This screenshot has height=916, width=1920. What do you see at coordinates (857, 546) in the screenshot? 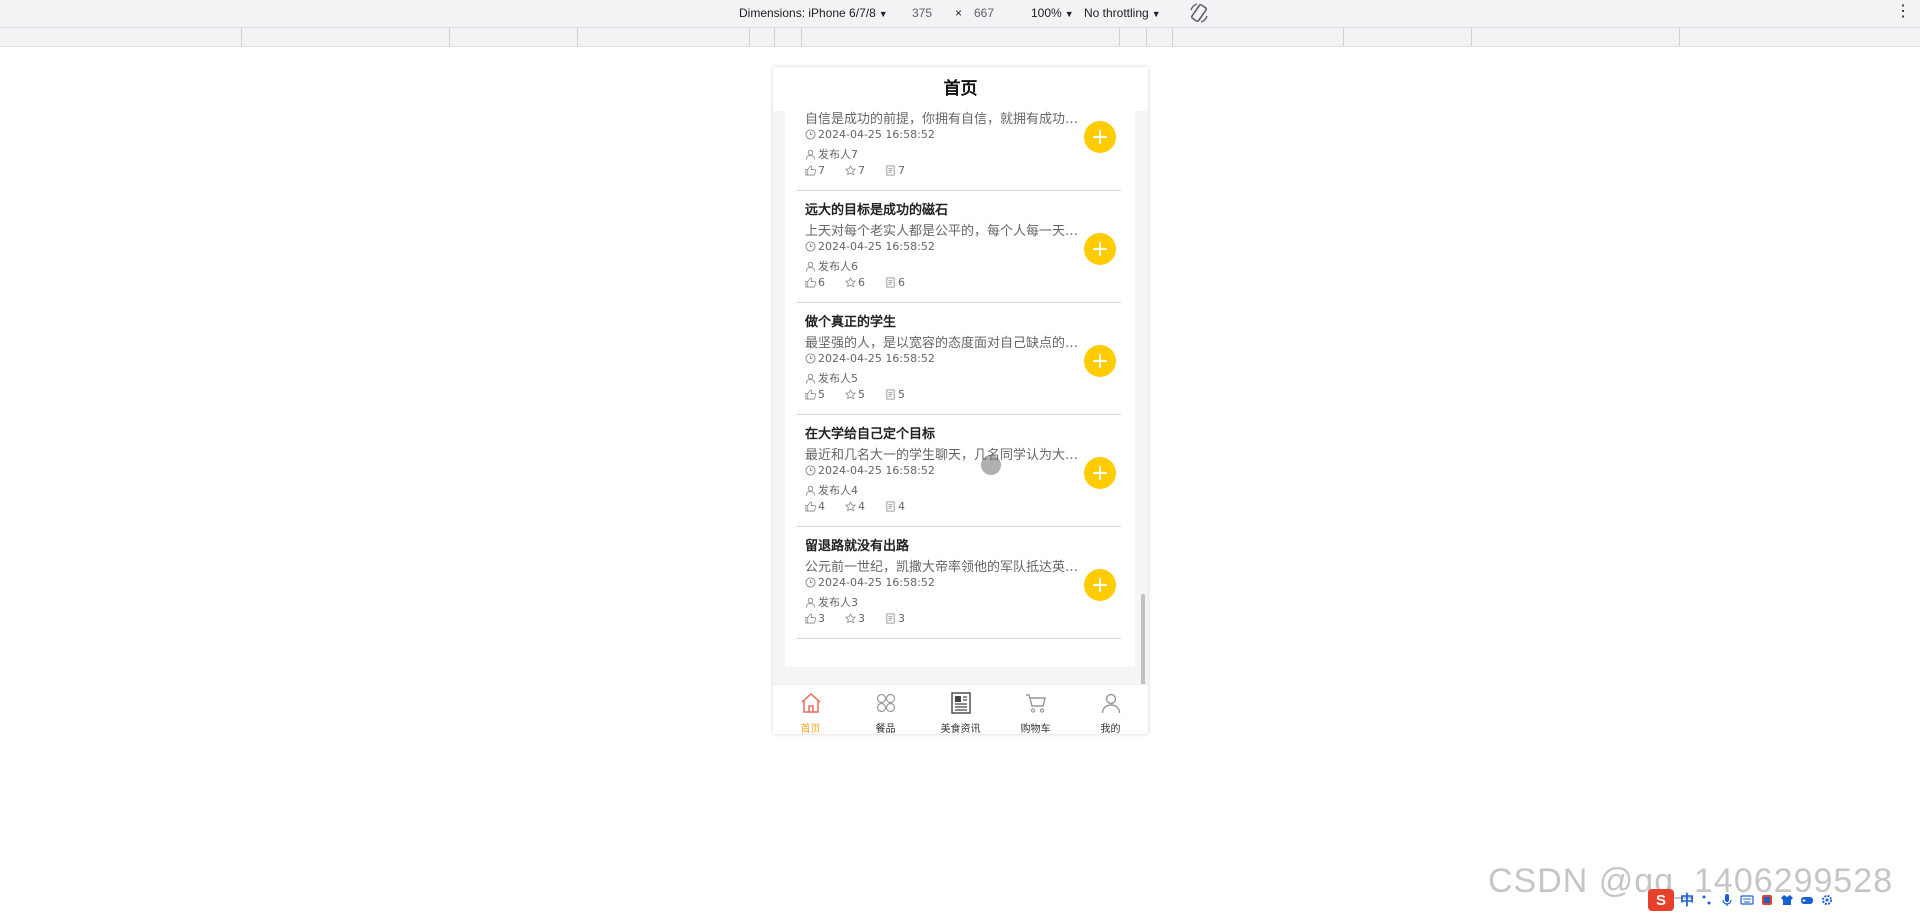
I see `news-title: 留退路就没有出路` at bounding box center [857, 546].